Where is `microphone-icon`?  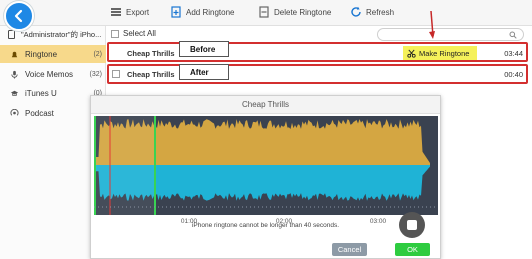 microphone-icon is located at coordinates (14, 74).